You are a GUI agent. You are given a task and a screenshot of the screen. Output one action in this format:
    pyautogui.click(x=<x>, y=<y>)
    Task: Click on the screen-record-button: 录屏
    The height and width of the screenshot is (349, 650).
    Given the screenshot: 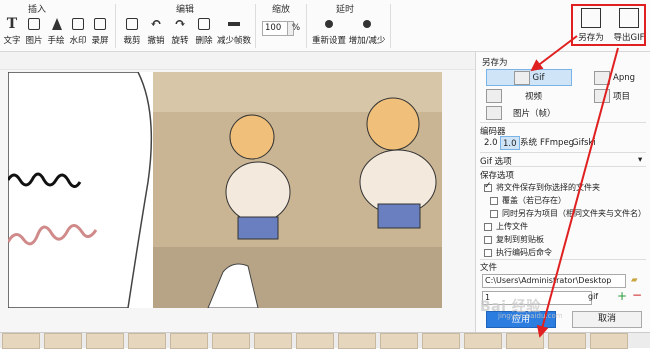 What is the action you would take?
    pyautogui.click(x=100, y=31)
    